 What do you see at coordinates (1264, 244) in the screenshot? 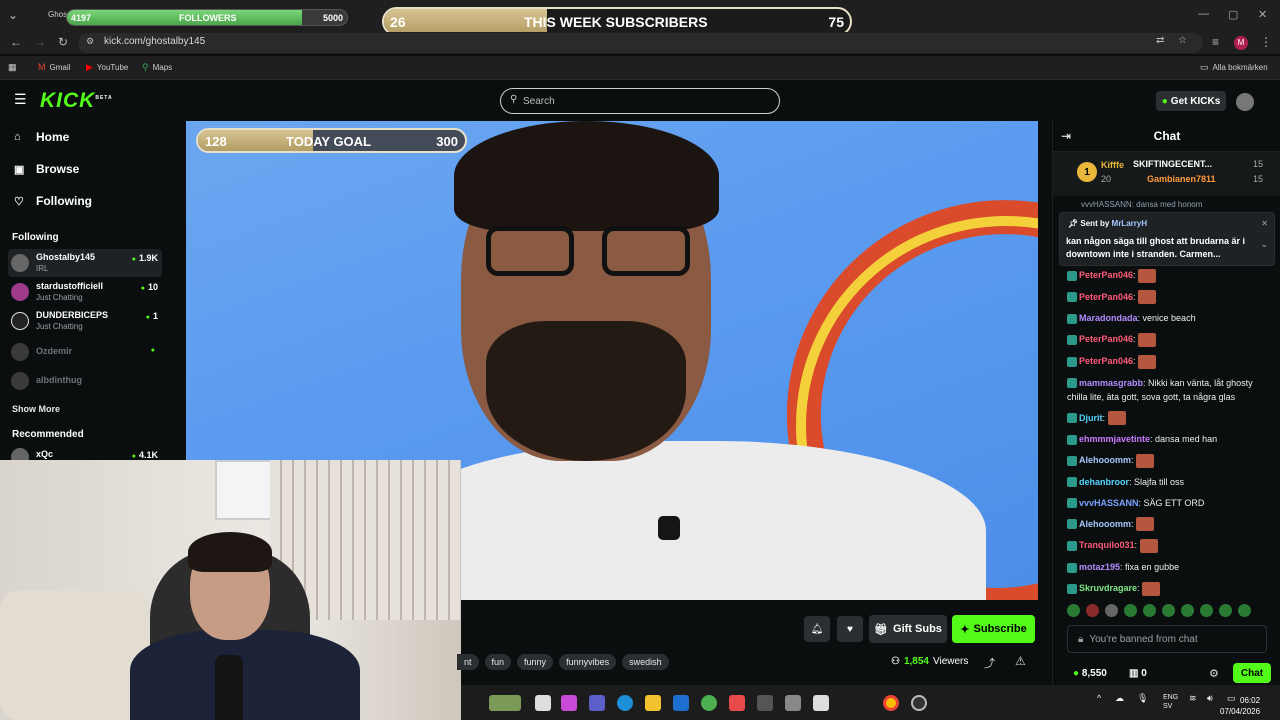
I see `expand-chevron-icon: ⌄` at bounding box center [1264, 244].